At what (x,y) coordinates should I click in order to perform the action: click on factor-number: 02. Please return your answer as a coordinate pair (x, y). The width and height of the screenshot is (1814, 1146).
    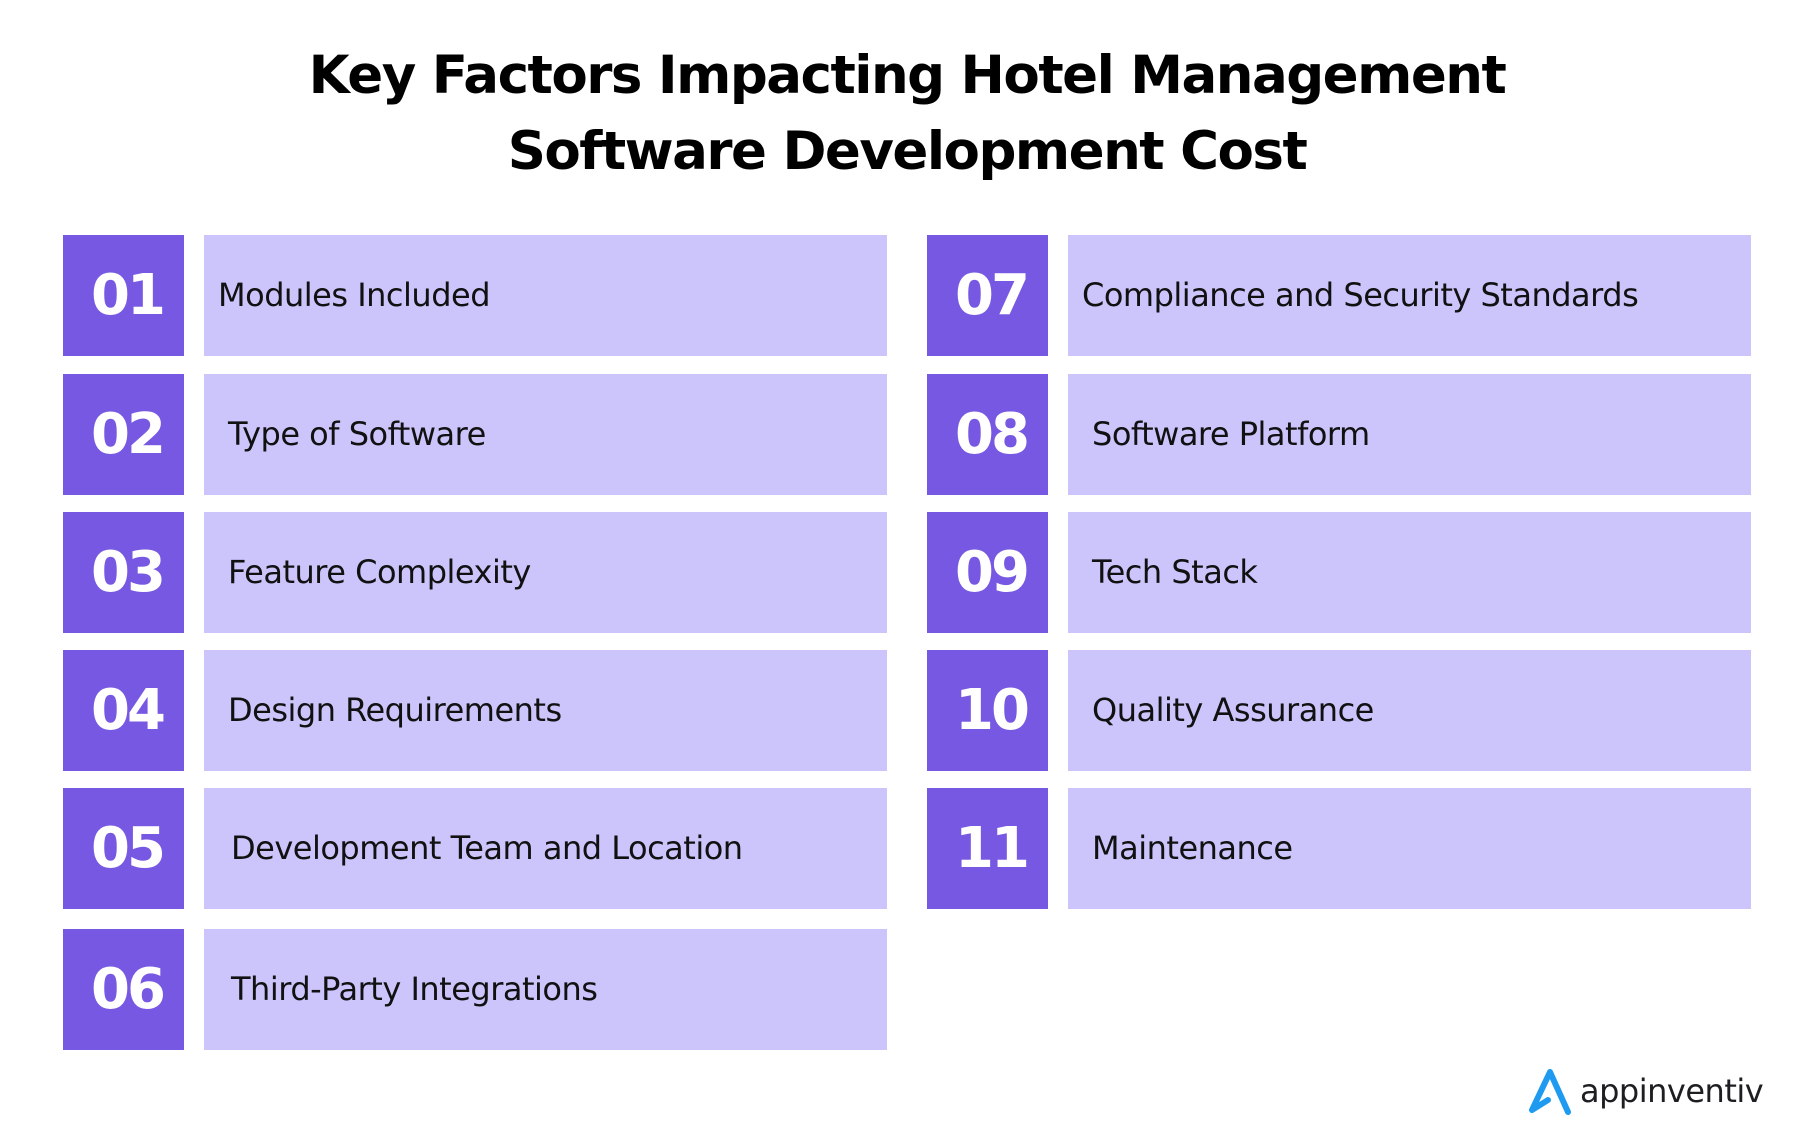
    Looking at the image, I should click on (123, 434).